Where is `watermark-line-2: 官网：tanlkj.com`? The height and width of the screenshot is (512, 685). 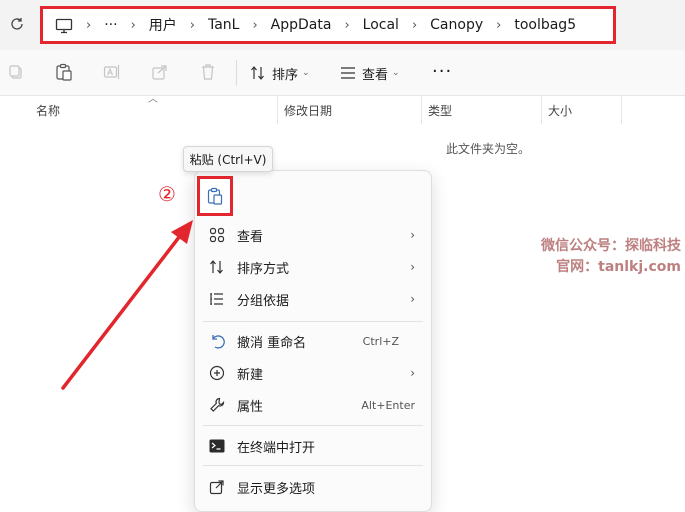 watermark-line-2: 官网：tanlkj.com is located at coordinates (618, 267).